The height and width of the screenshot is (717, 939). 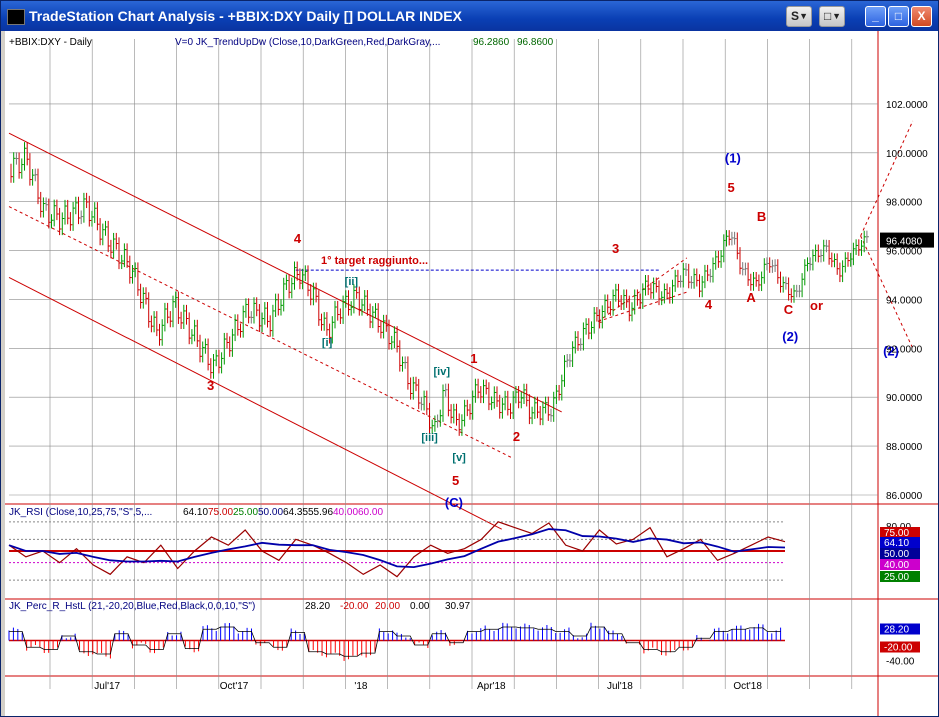 What do you see at coordinates (459, 458) in the screenshot?
I see `wave-label: [v]` at bounding box center [459, 458].